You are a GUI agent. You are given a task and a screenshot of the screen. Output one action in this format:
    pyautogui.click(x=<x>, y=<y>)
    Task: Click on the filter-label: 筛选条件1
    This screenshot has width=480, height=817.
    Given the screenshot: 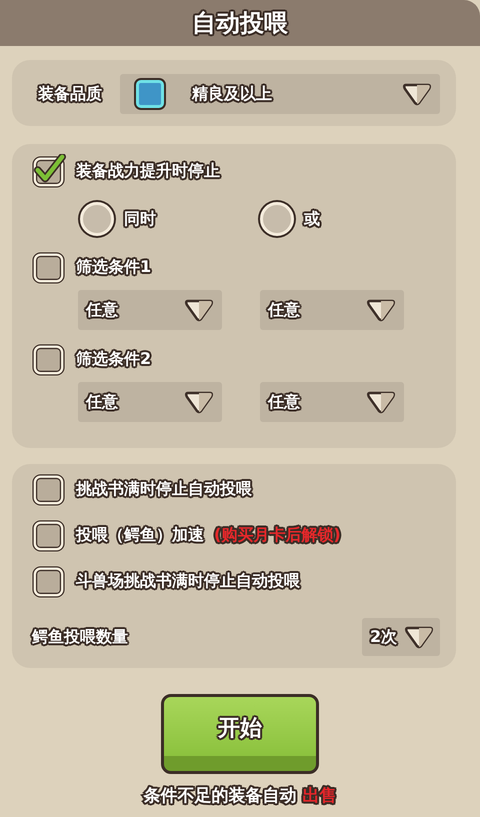 What is the action you would take?
    pyautogui.click(x=114, y=267)
    